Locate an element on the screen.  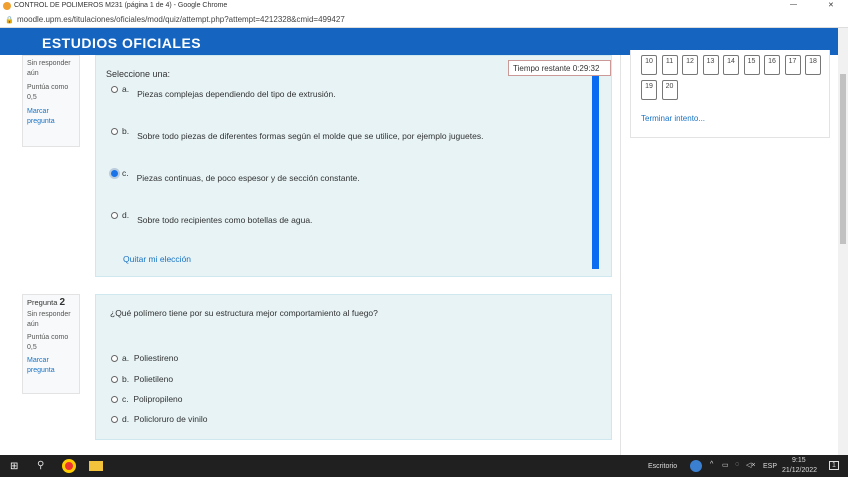
clock-time: 9:15 is located at coordinates (799, 460).